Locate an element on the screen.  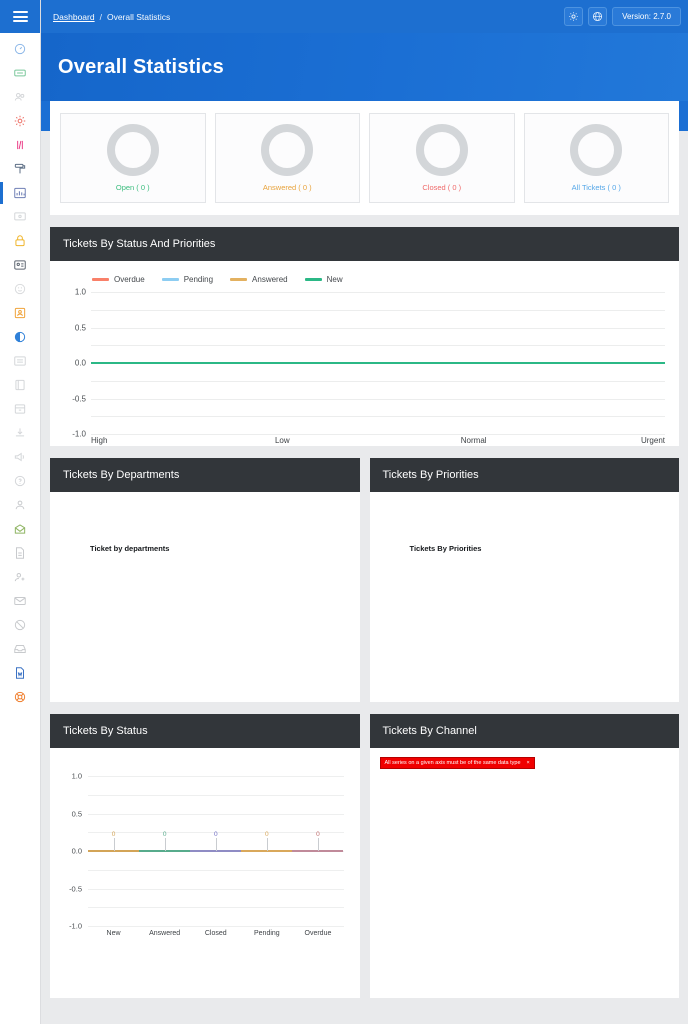
sidebar-item-users is located at coordinates (20, 97).